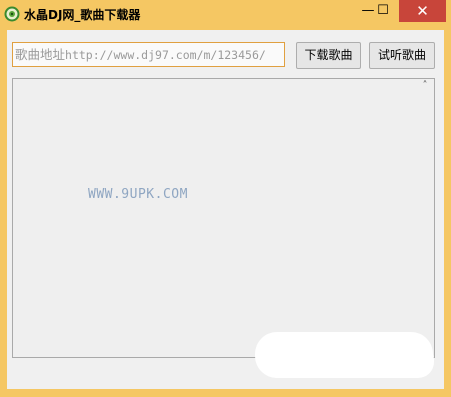 The width and height of the screenshot is (451, 397). I want to click on watermark-text: WWW.9UPK.COM, so click(138, 194).